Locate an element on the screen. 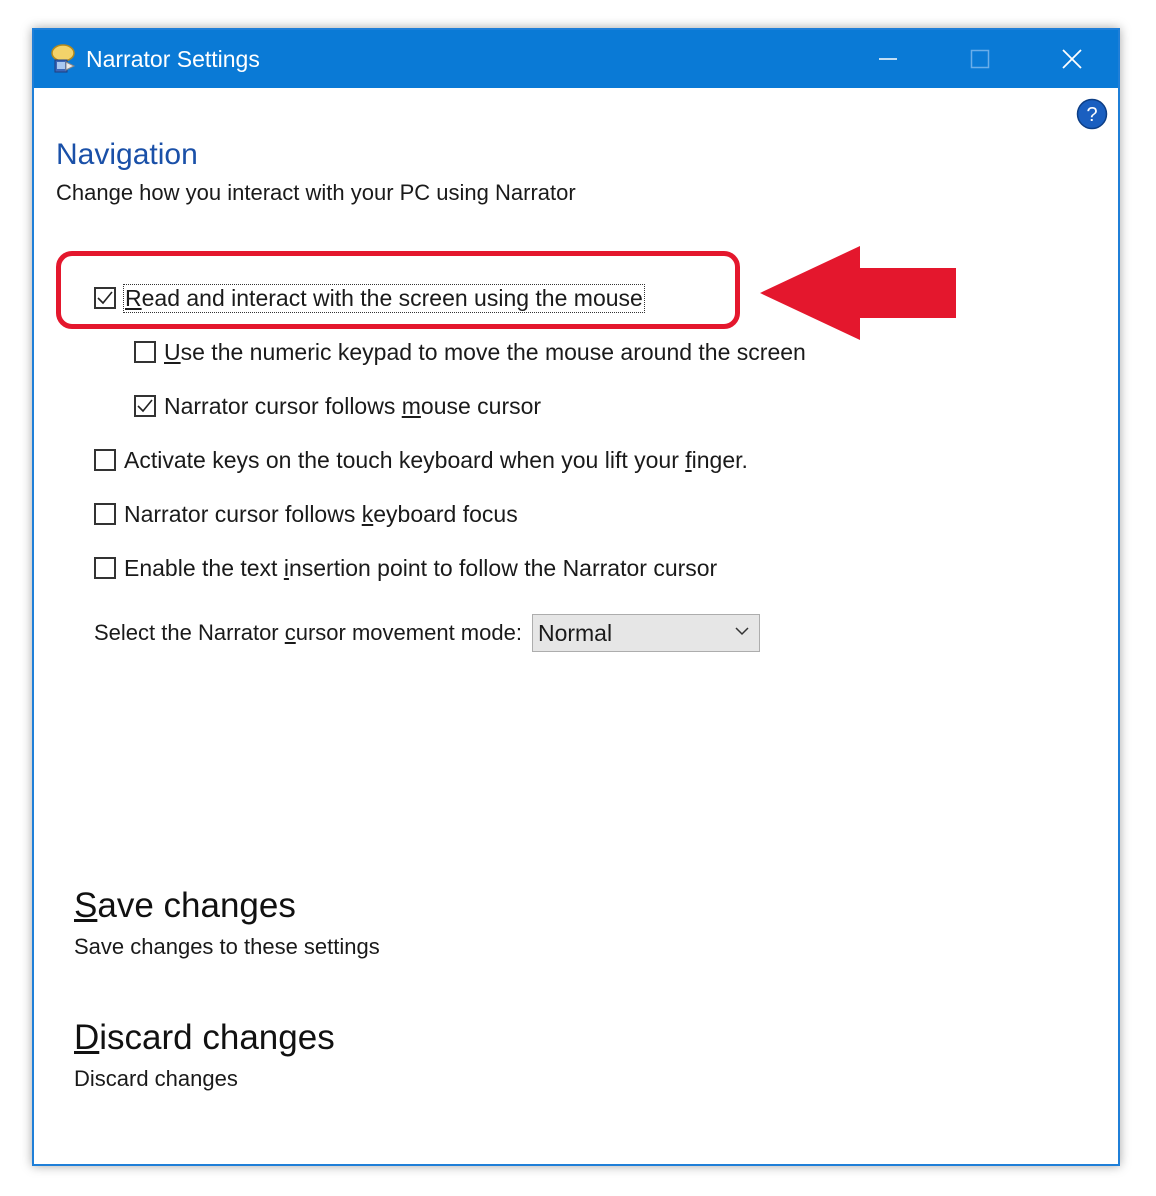 The width and height of the screenshot is (1156, 1196). option-label: Narrator cursor follows mouse cursor is located at coordinates (353, 405).